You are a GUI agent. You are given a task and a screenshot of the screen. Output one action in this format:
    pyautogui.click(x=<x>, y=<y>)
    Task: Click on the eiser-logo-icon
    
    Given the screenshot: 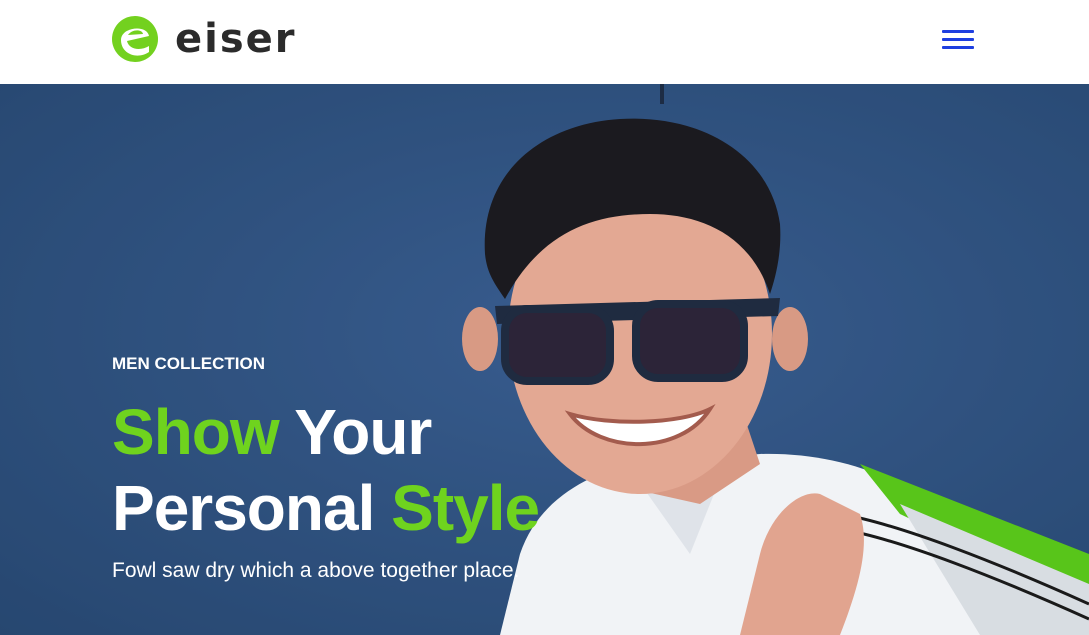 What is the action you would take?
    pyautogui.click(x=135, y=39)
    